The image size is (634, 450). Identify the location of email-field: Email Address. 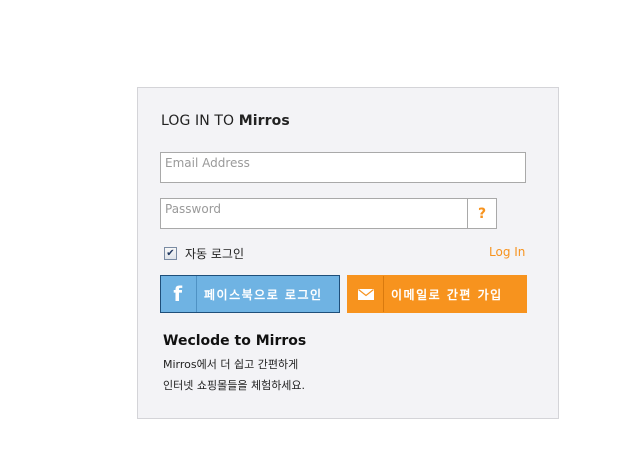
(343, 167).